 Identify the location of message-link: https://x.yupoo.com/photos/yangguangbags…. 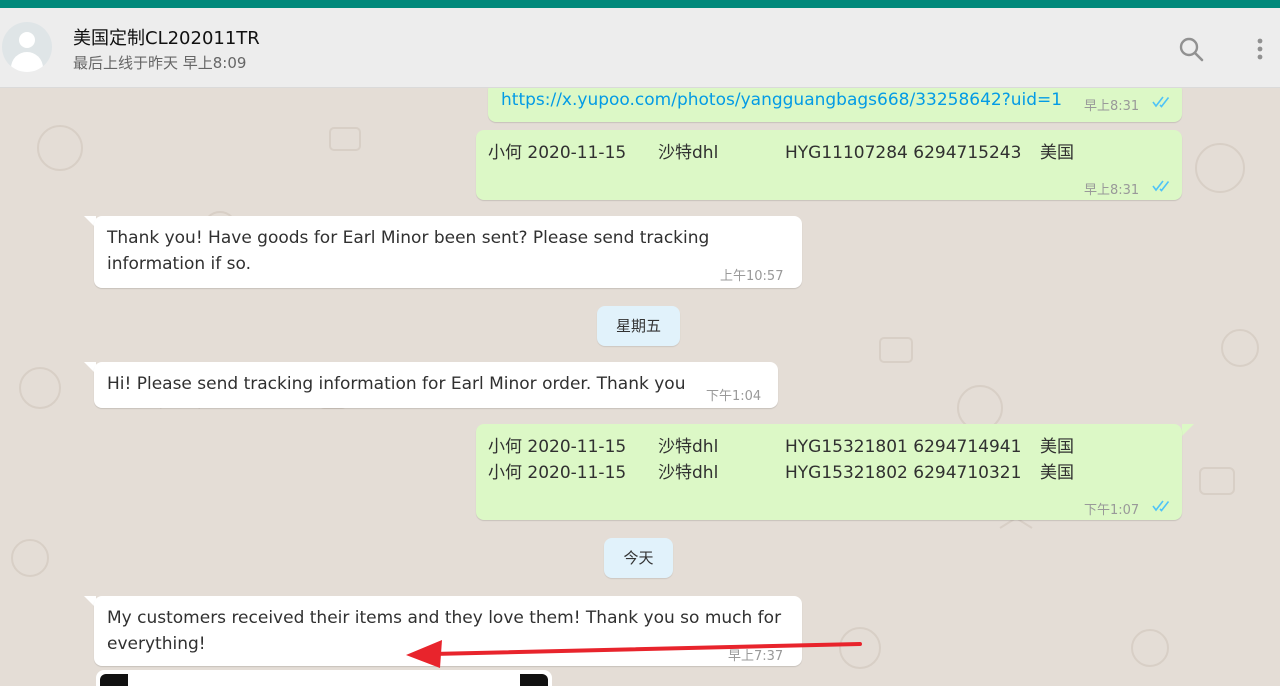
(781, 100).